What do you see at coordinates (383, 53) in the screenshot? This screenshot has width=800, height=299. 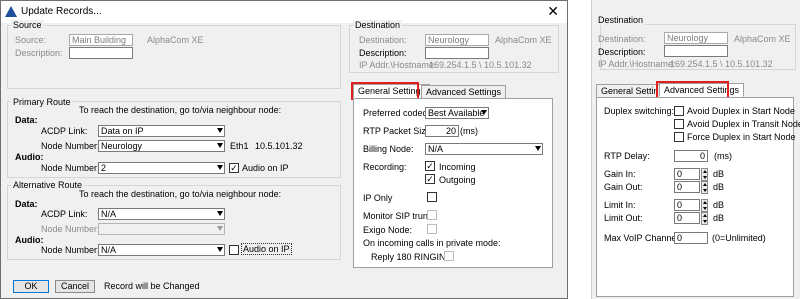 I see `destination-description-label: Description:` at bounding box center [383, 53].